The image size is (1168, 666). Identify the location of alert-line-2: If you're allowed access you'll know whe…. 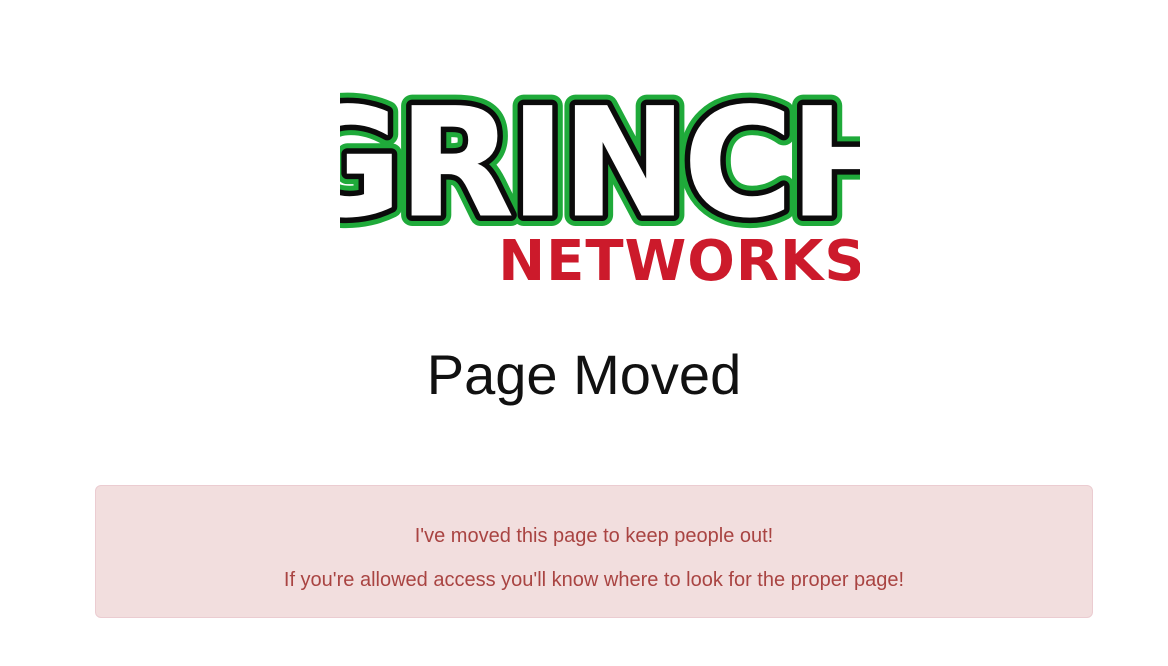
(594, 580).